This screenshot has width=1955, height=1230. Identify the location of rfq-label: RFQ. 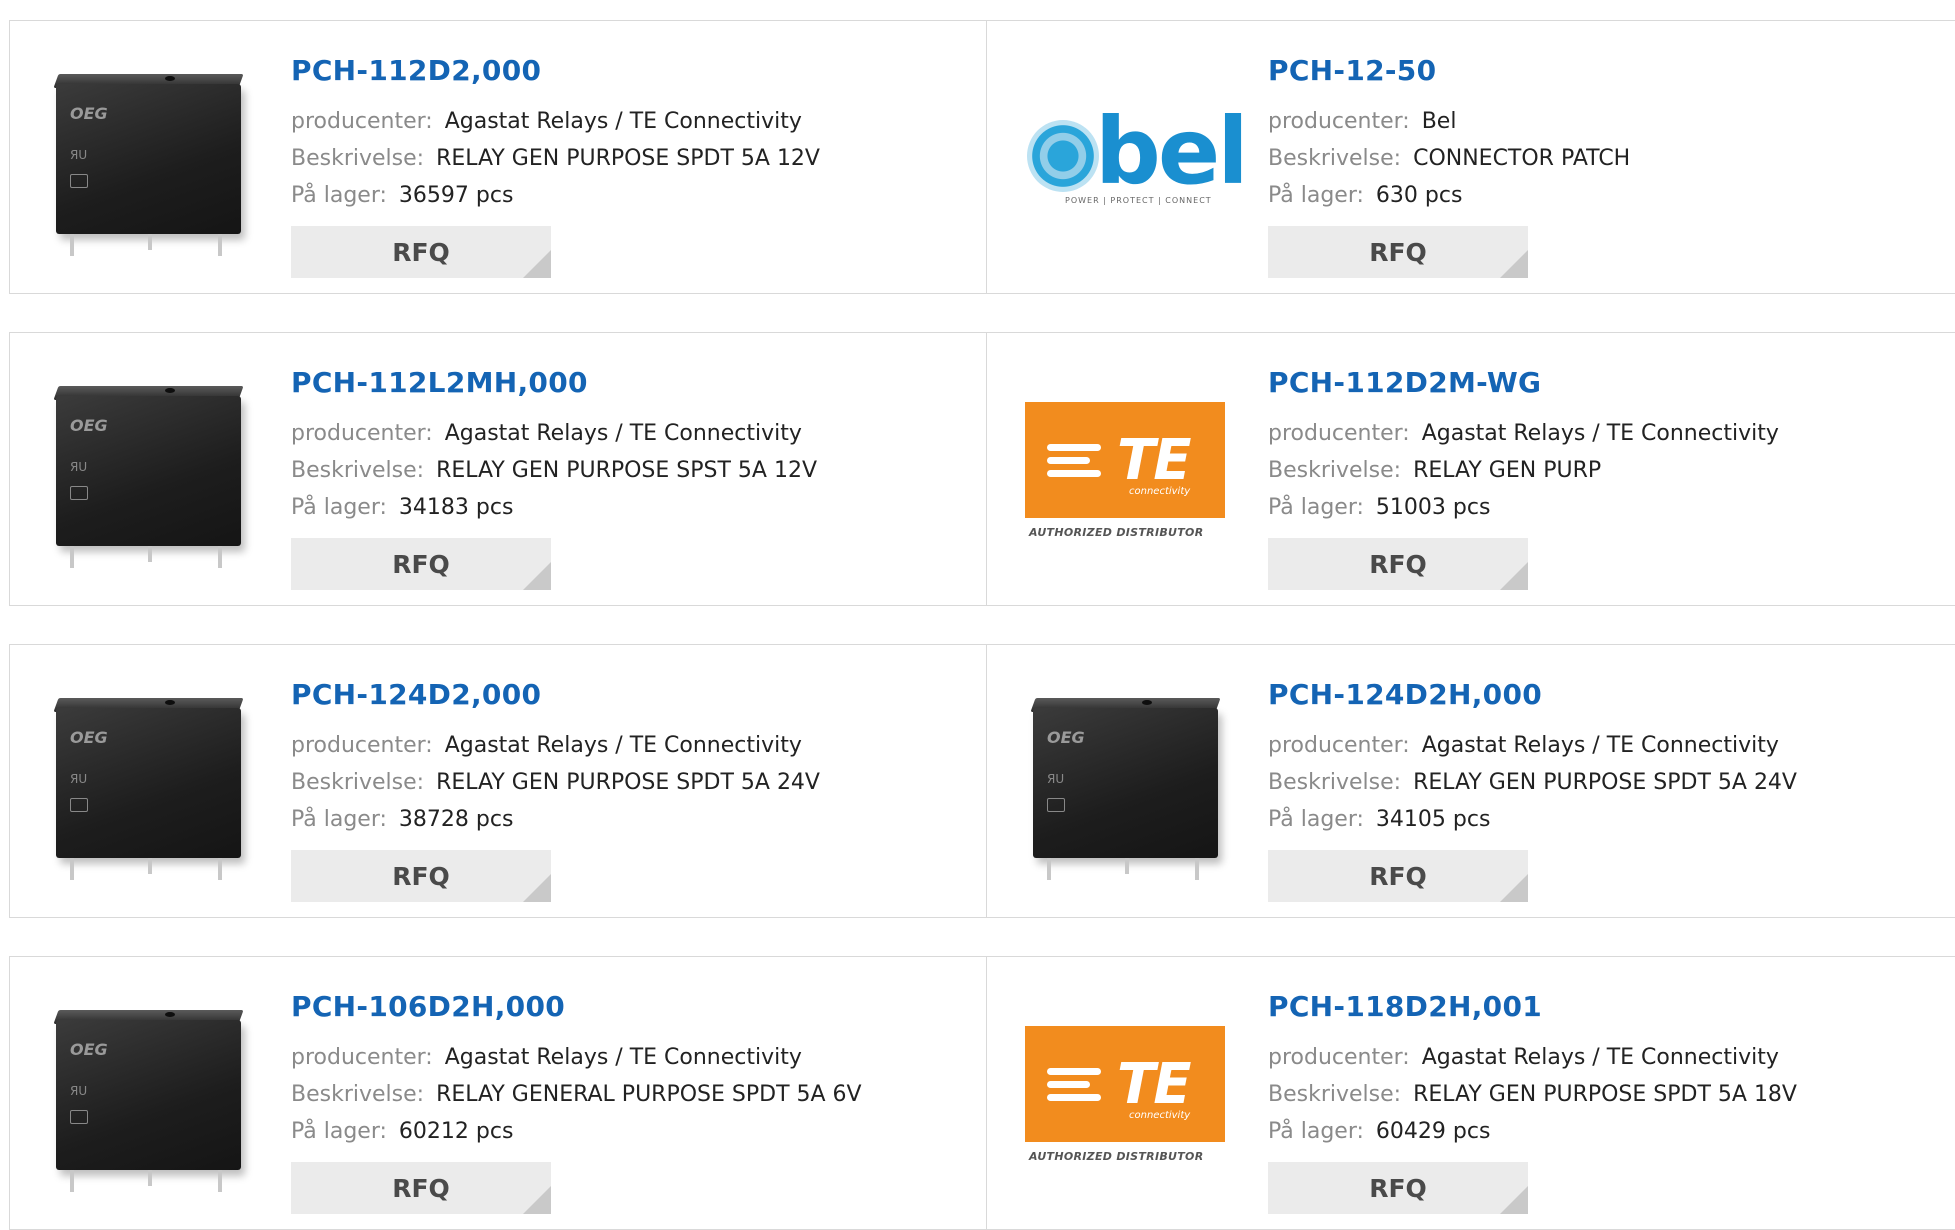
(1398, 564).